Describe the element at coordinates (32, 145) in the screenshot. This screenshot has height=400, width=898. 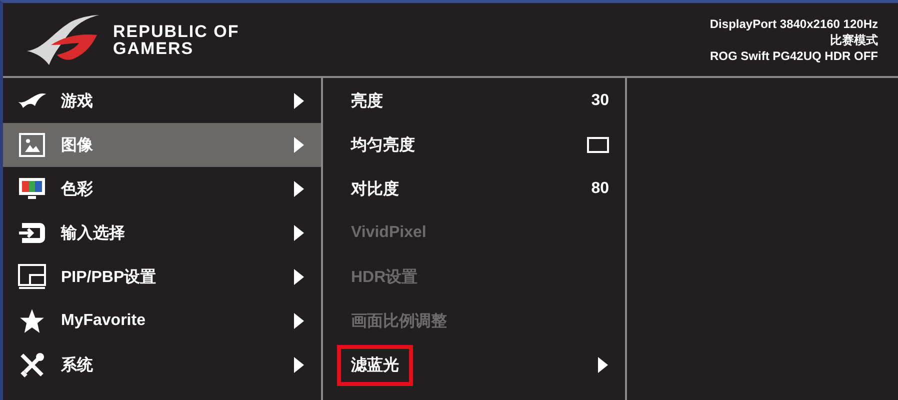
I see `image-icon` at that location.